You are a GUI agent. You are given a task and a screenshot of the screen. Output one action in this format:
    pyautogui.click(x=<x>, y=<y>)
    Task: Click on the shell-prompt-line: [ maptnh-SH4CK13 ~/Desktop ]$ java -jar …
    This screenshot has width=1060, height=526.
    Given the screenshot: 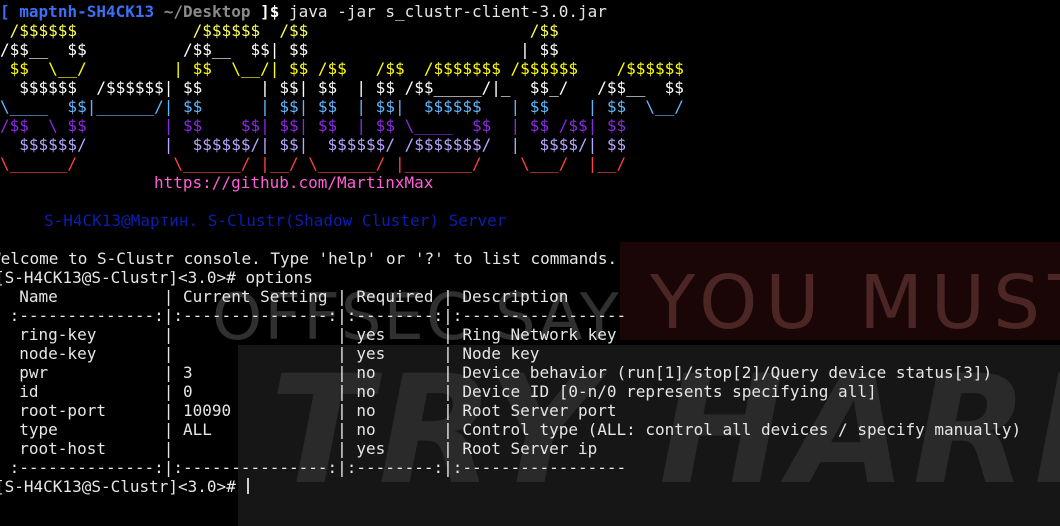 What is the action you would take?
    pyautogui.click(x=530, y=11)
    